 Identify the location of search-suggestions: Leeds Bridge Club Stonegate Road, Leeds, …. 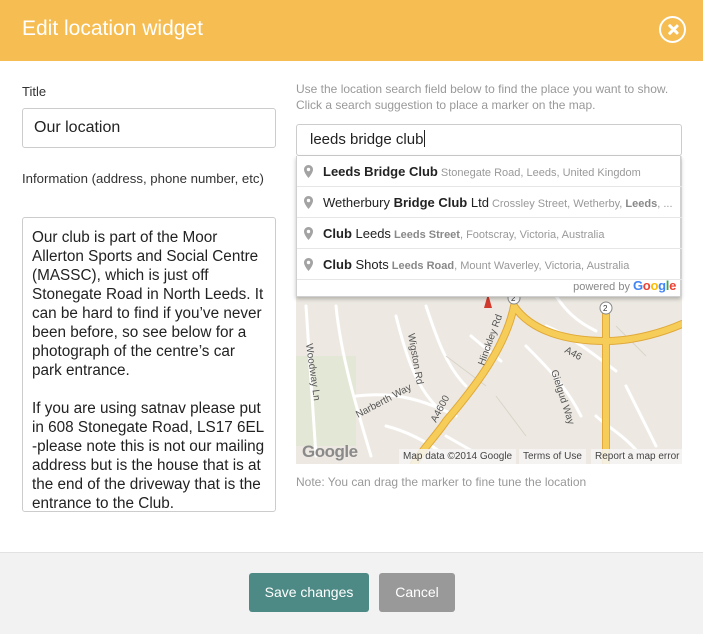
(489, 226).